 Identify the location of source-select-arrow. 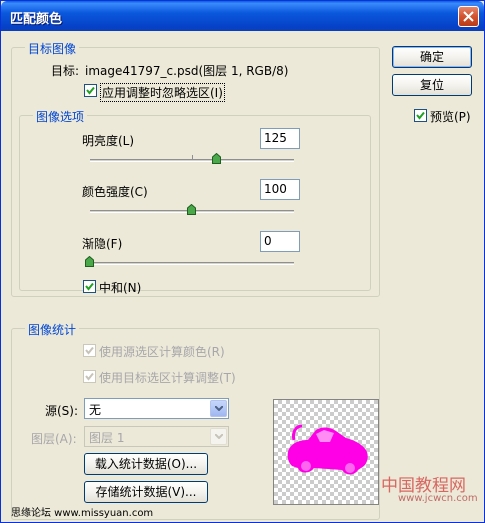
(218, 408).